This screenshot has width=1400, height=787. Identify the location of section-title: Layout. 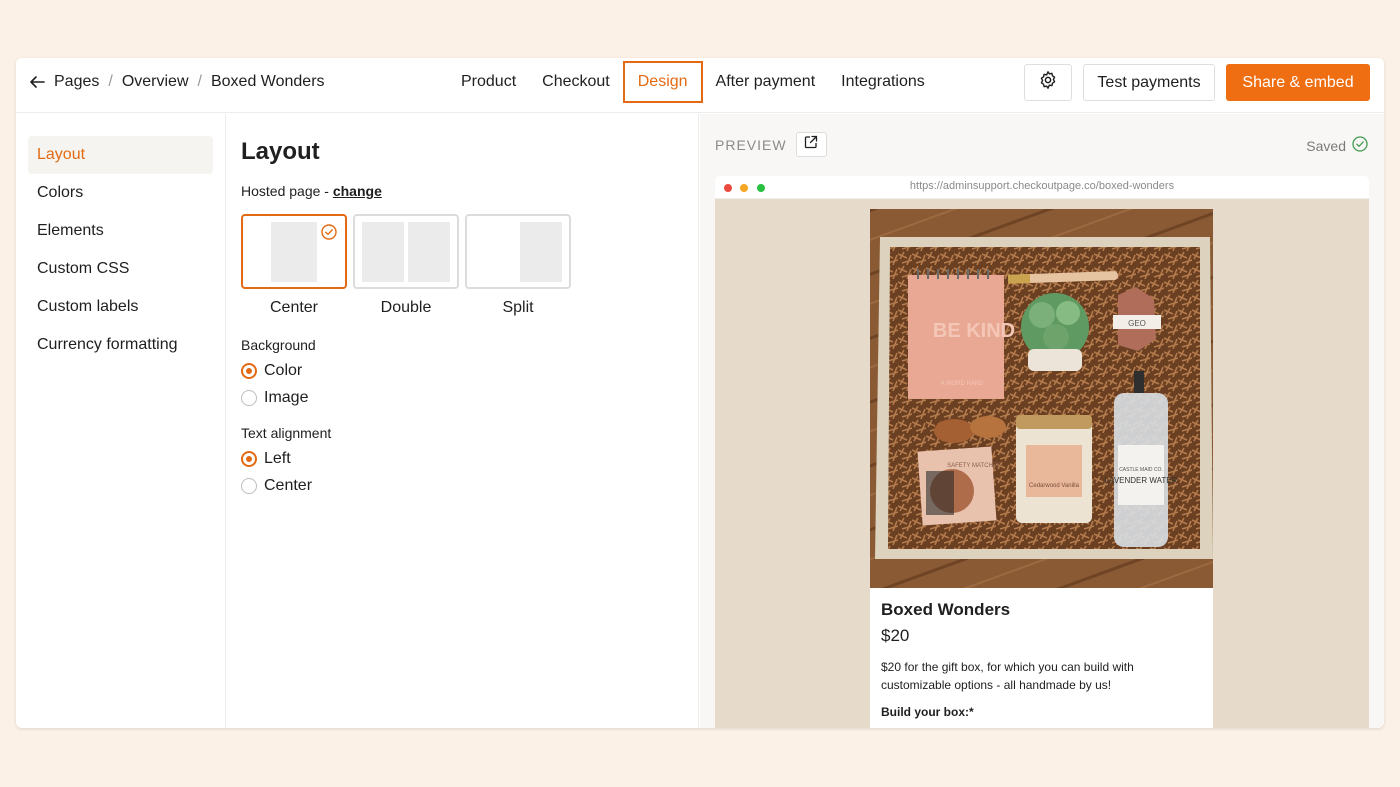
(280, 151).